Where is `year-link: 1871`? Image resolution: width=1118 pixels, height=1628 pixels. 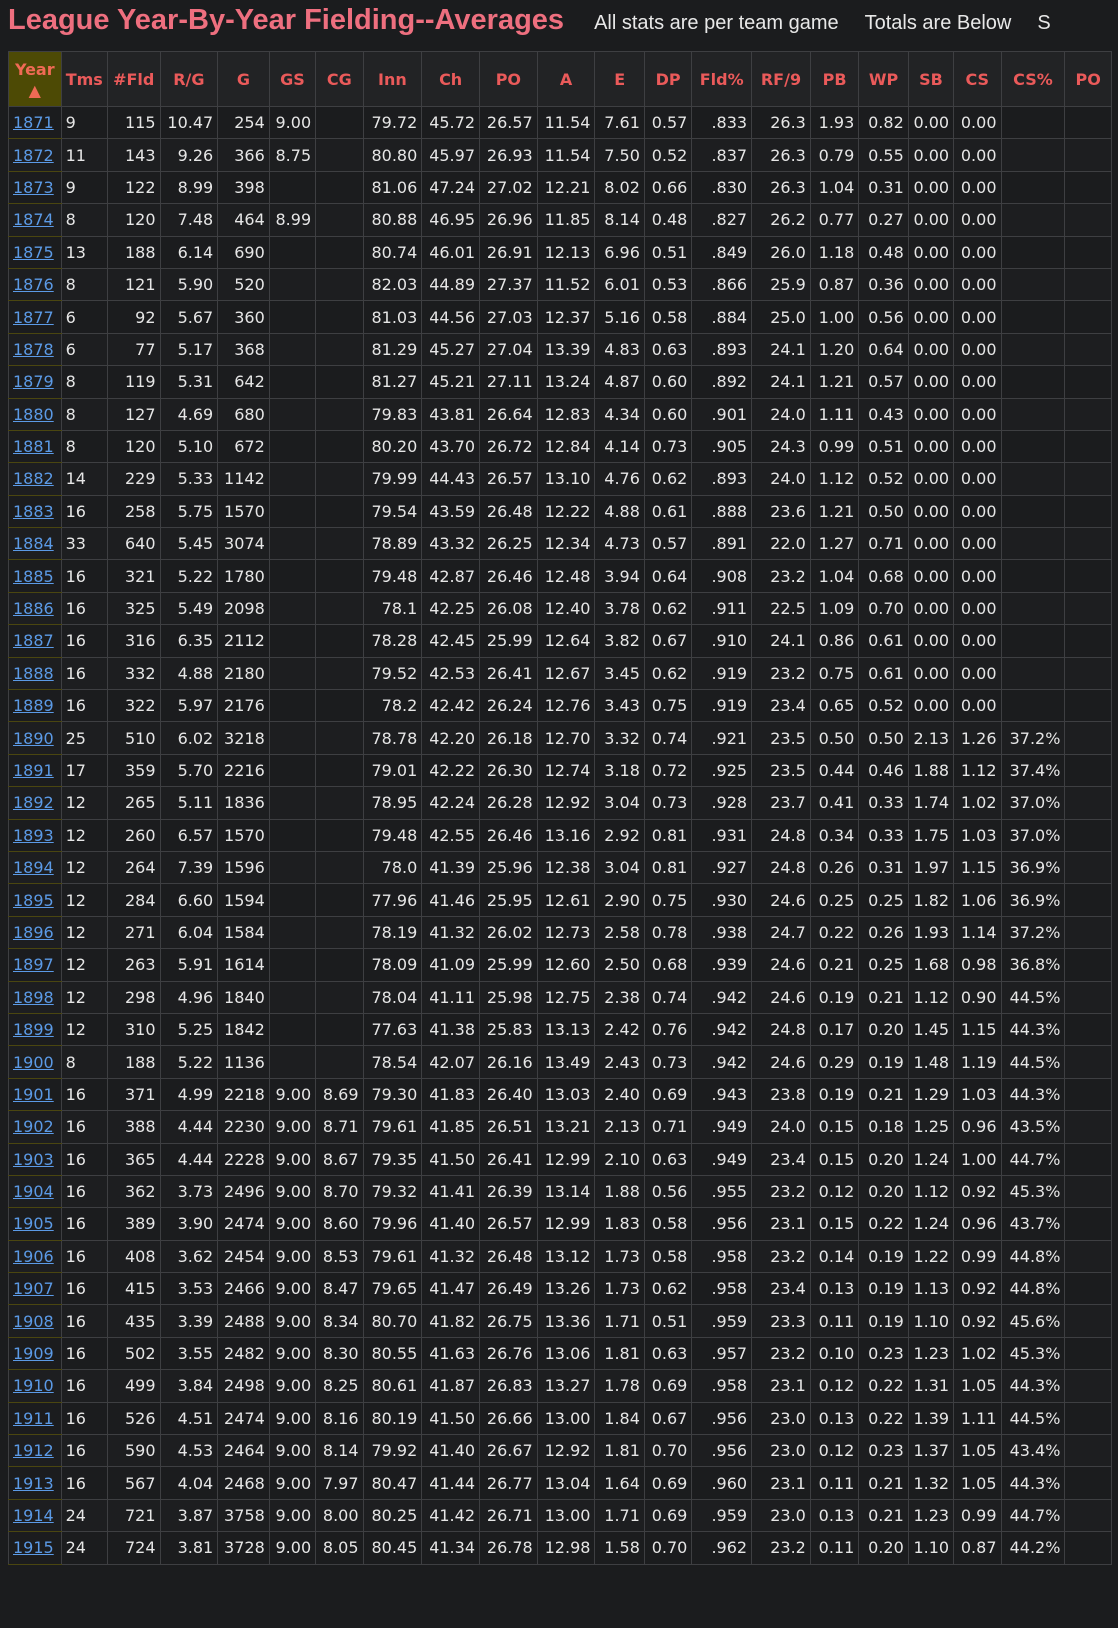 year-link: 1871 is located at coordinates (33, 122).